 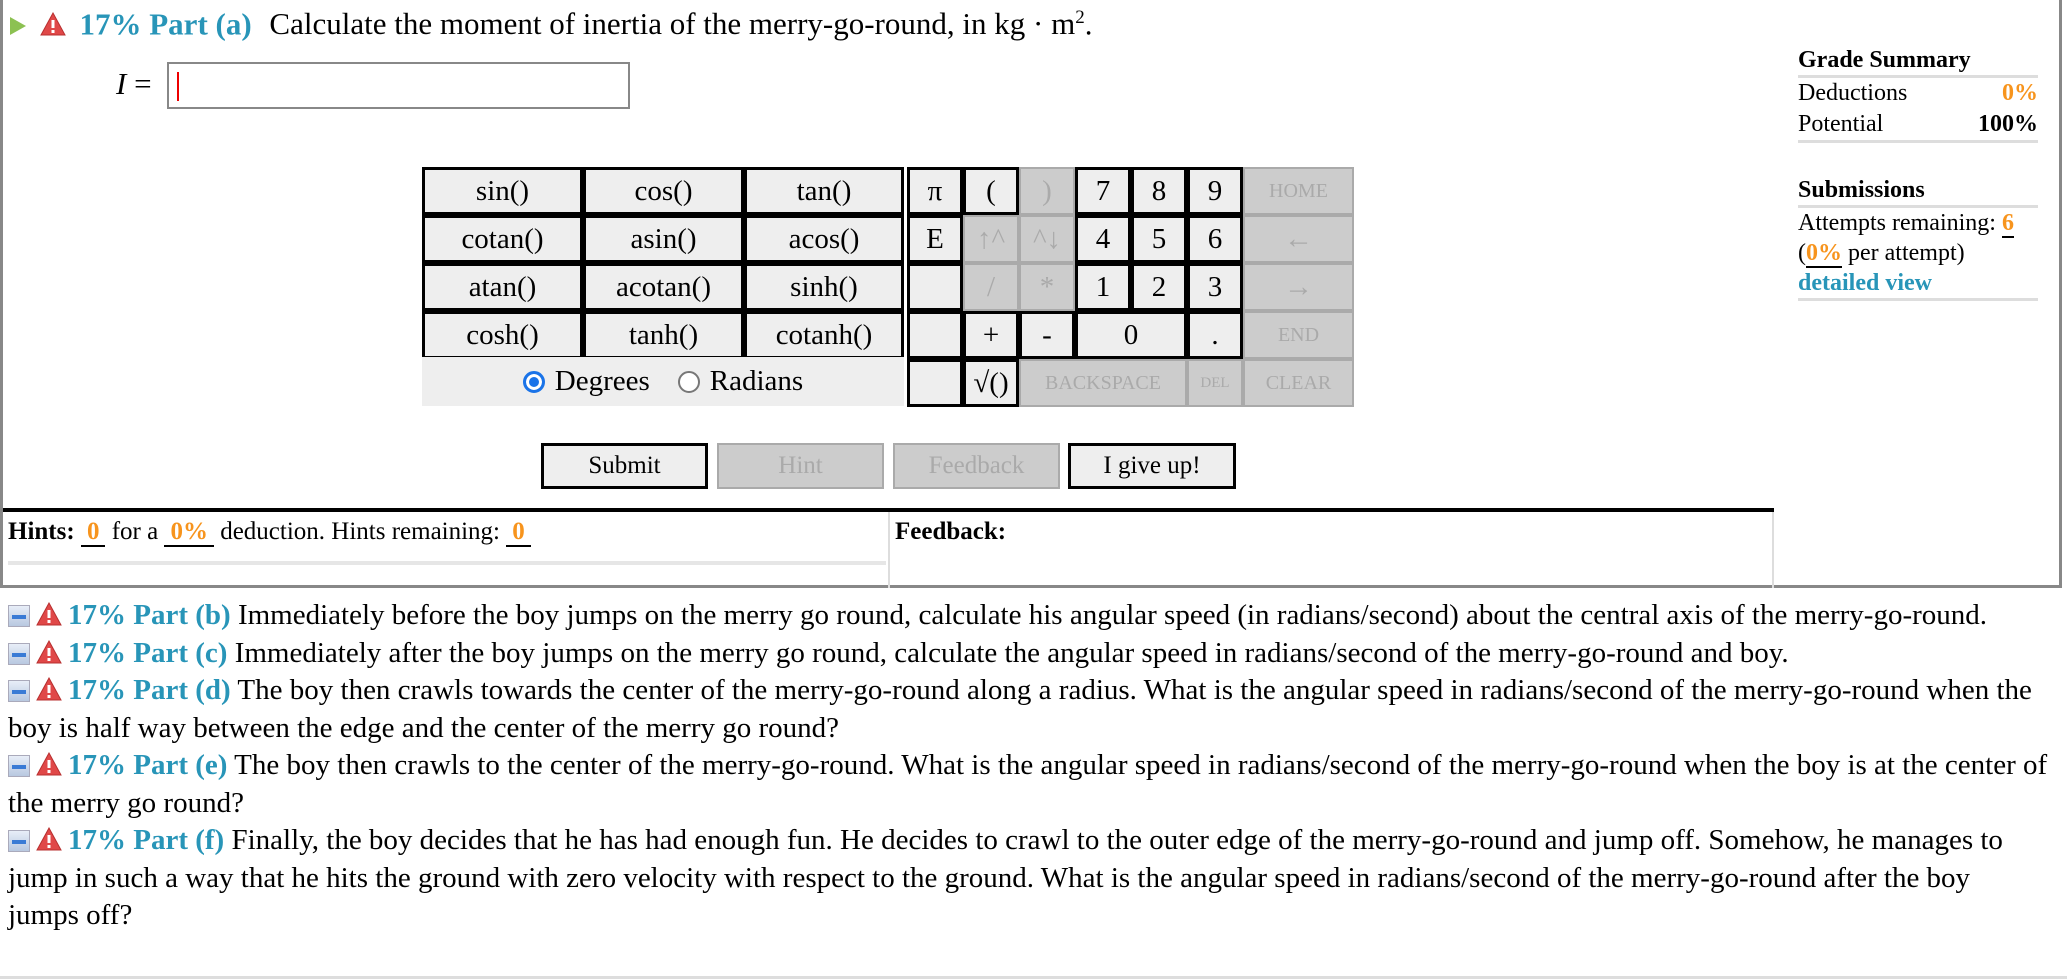 What do you see at coordinates (1152, 466) in the screenshot?
I see `give-up-button: I give up!` at bounding box center [1152, 466].